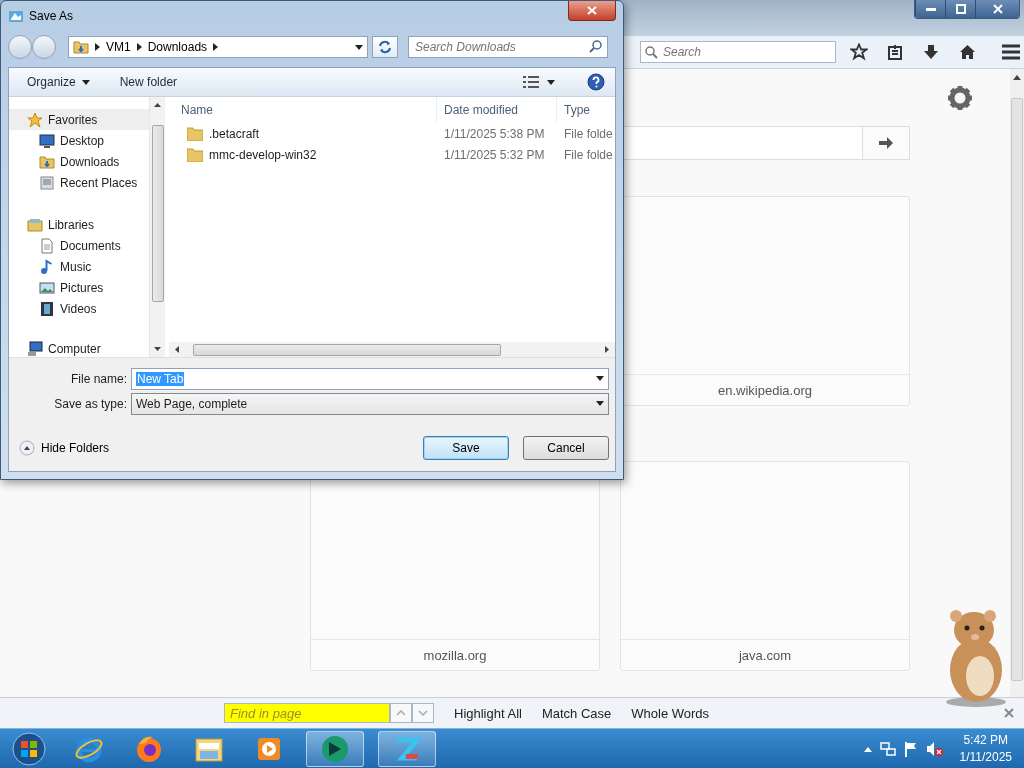 The height and width of the screenshot is (768, 1024). I want to click on field-label: File name:, so click(98, 378).